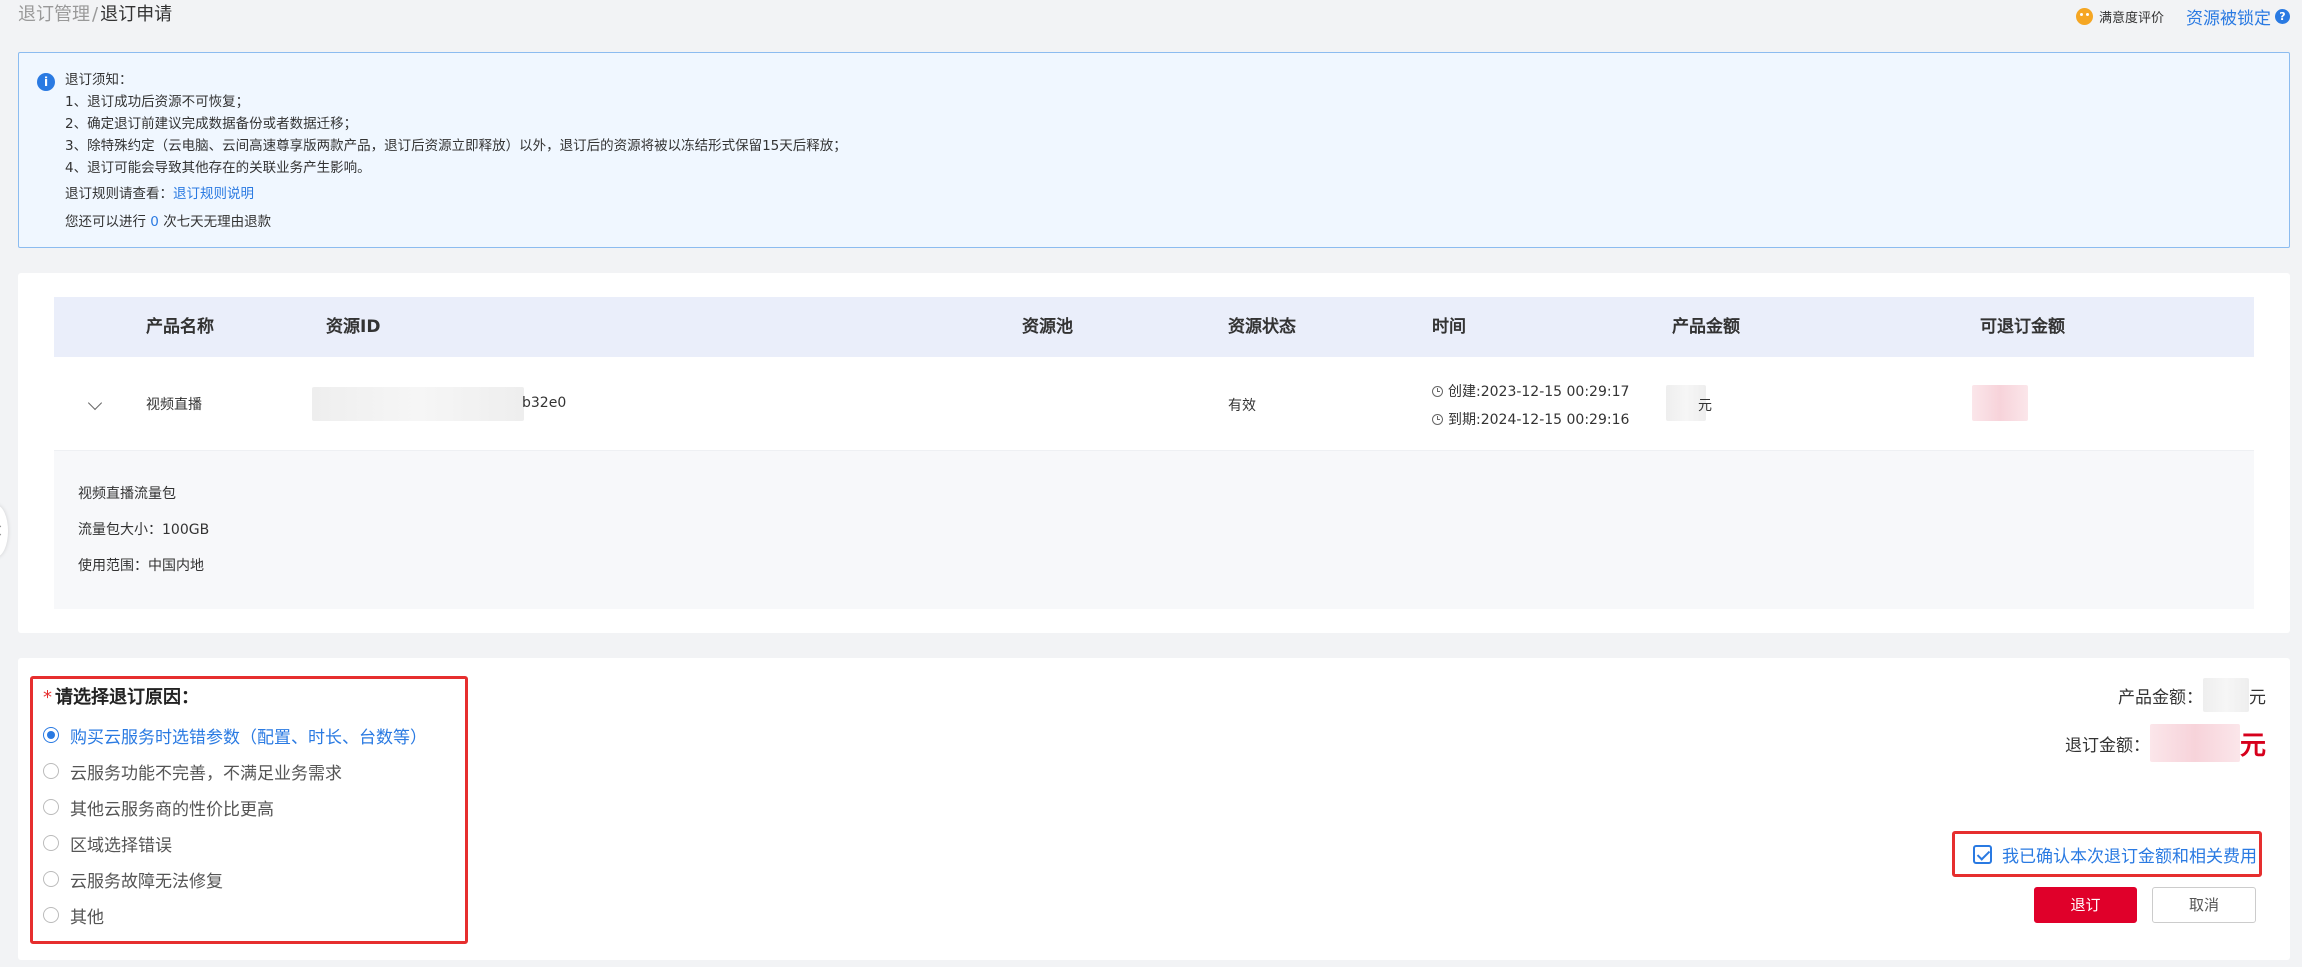 The width and height of the screenshot is (2302, 967). Describe the element at coordinates (127, 494) in the screenshot. I see `detail-package-name: 视频直播流量包` at that location.